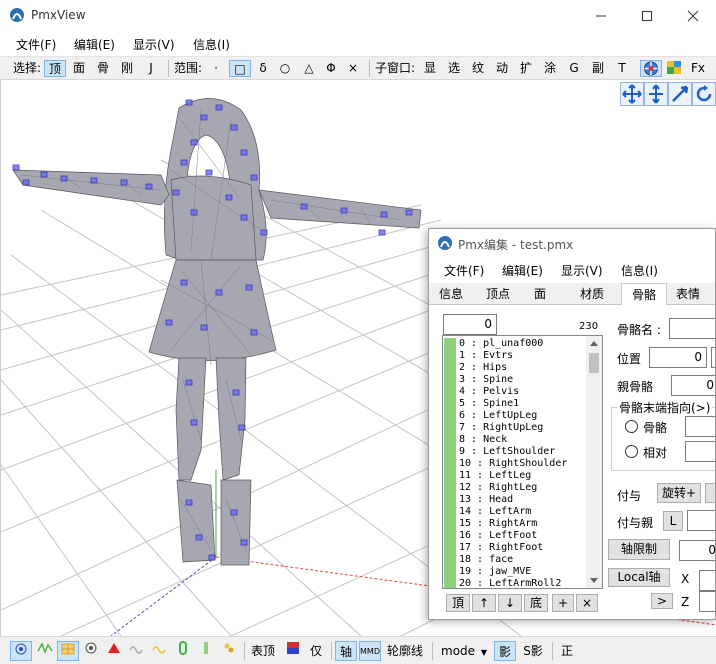  What do you see at coordinates (505, 651) in the screenshot?
I see `shadow-toggle: 影` at bounding box center [505, 651].